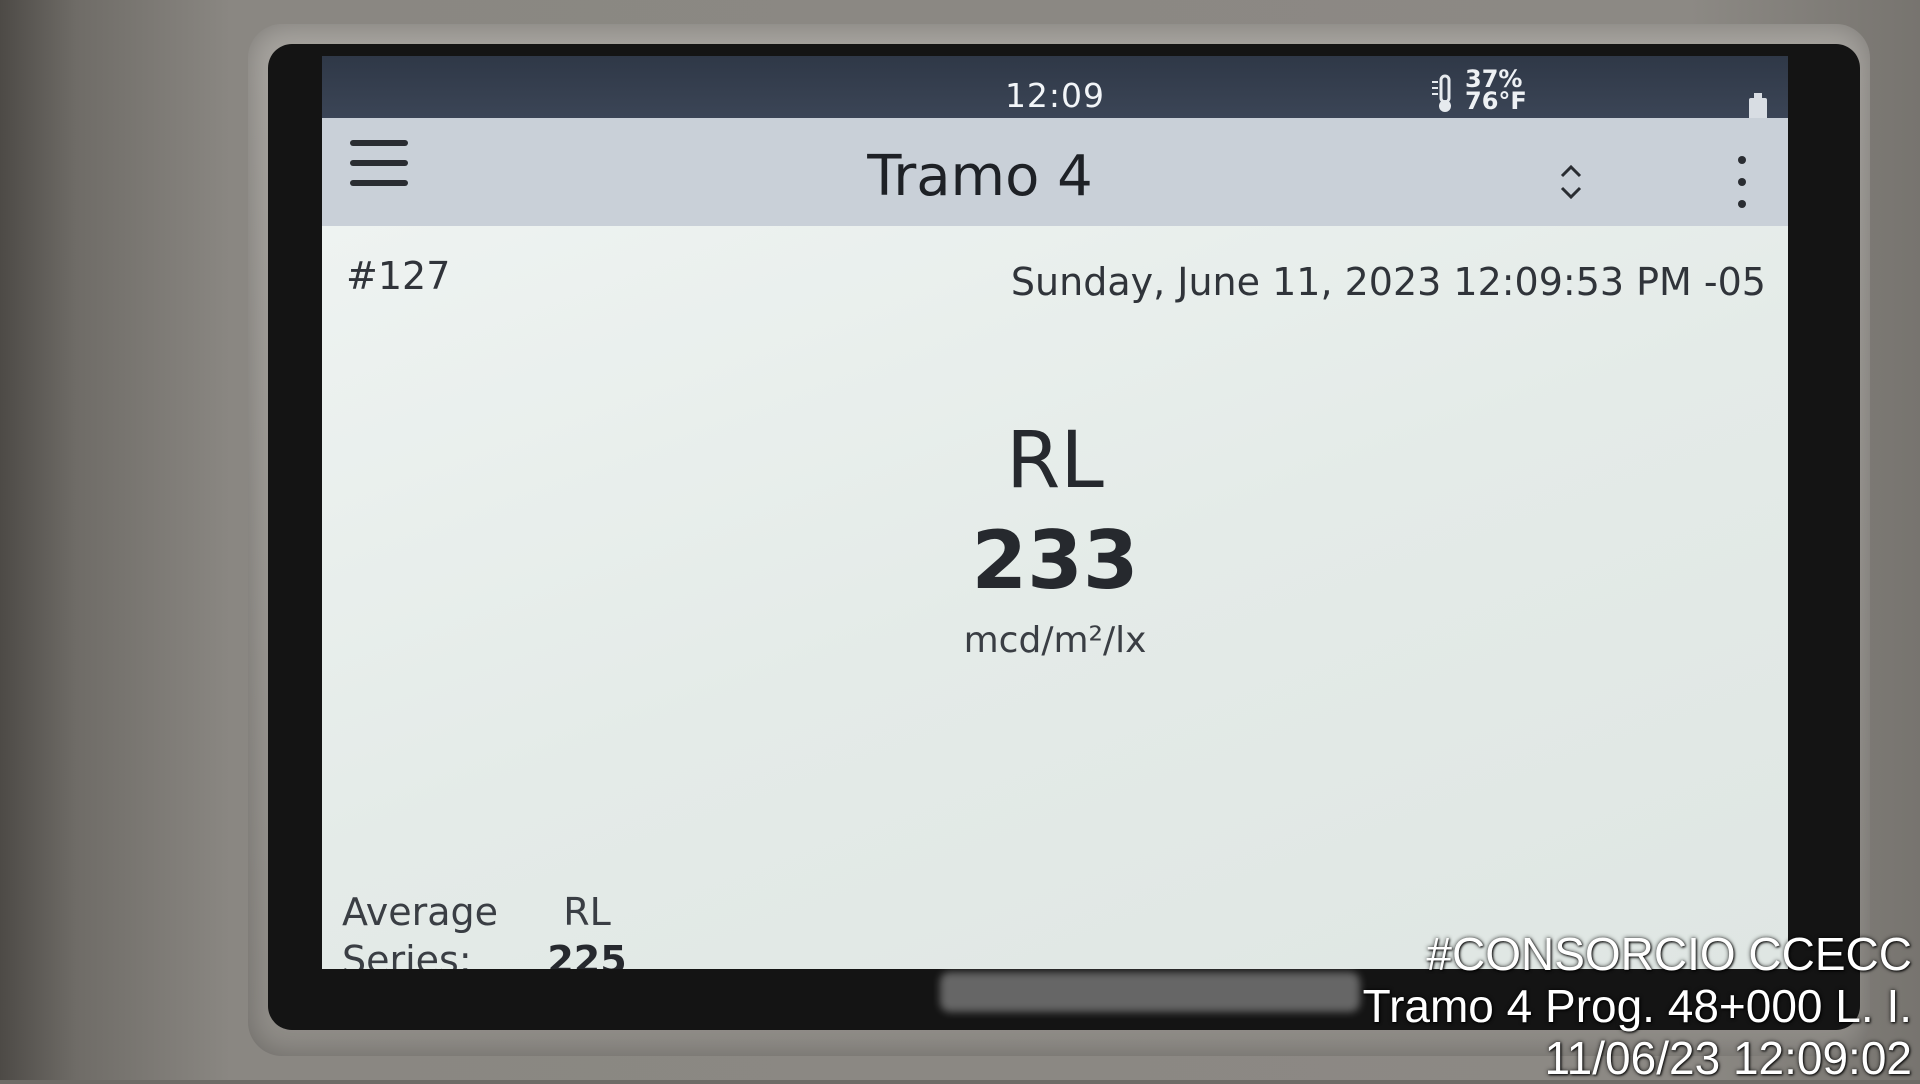  I want to click on app-bar: Tramo 4, so click(1055, 172).